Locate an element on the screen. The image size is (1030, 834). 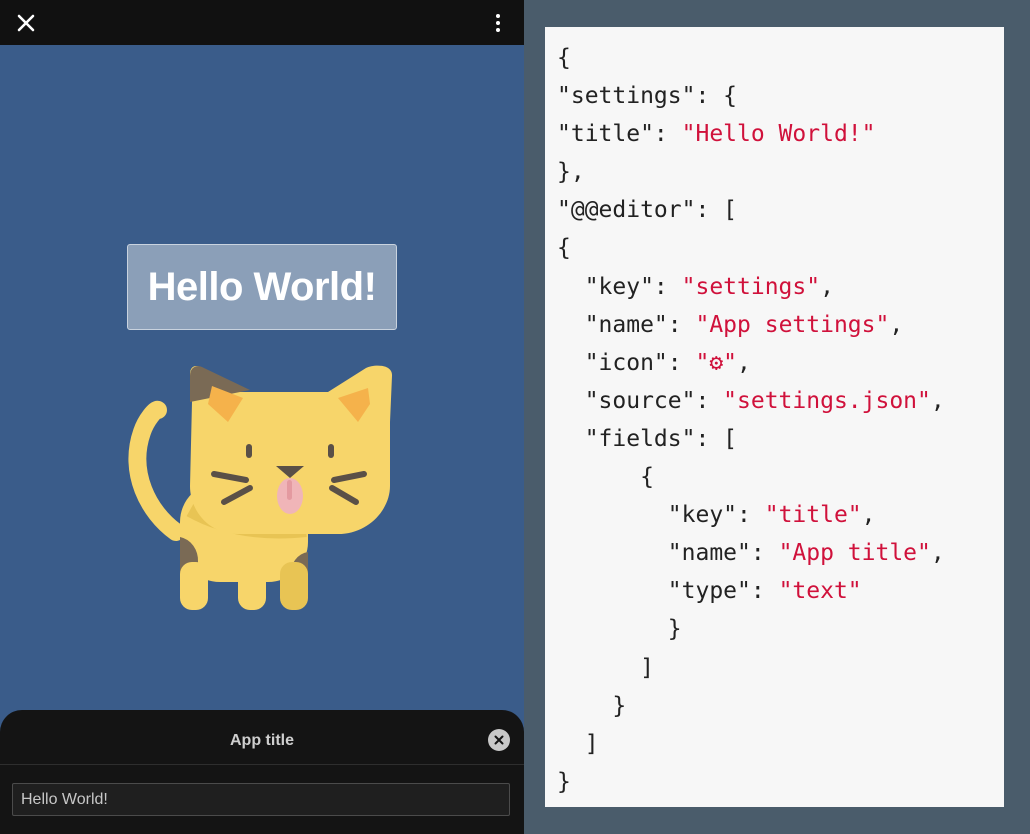
code-line-key: "type": is located at coordinates (668, 591).